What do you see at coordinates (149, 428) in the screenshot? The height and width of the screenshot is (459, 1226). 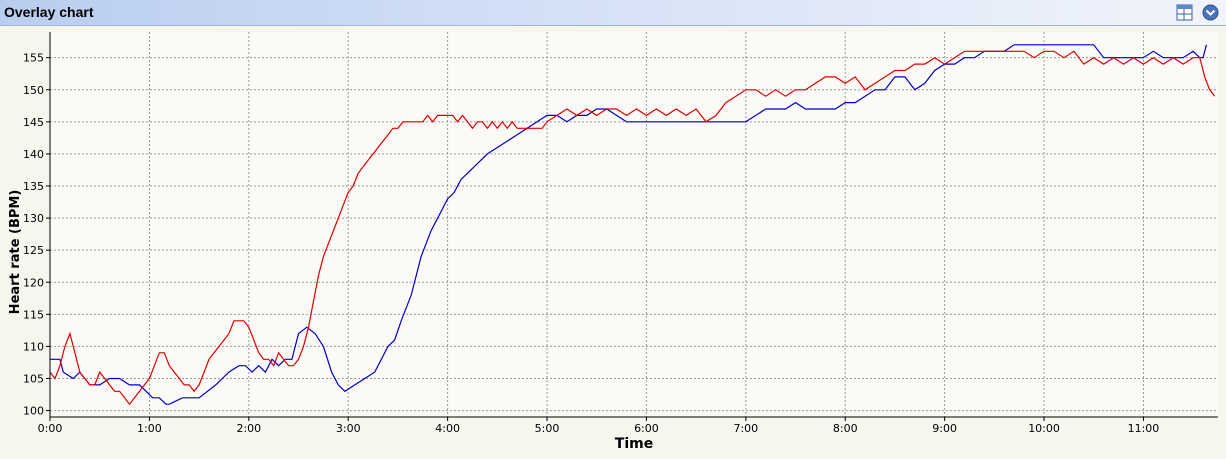 I see `x-tick-label: 1:00` at bounding box center [149, 428].